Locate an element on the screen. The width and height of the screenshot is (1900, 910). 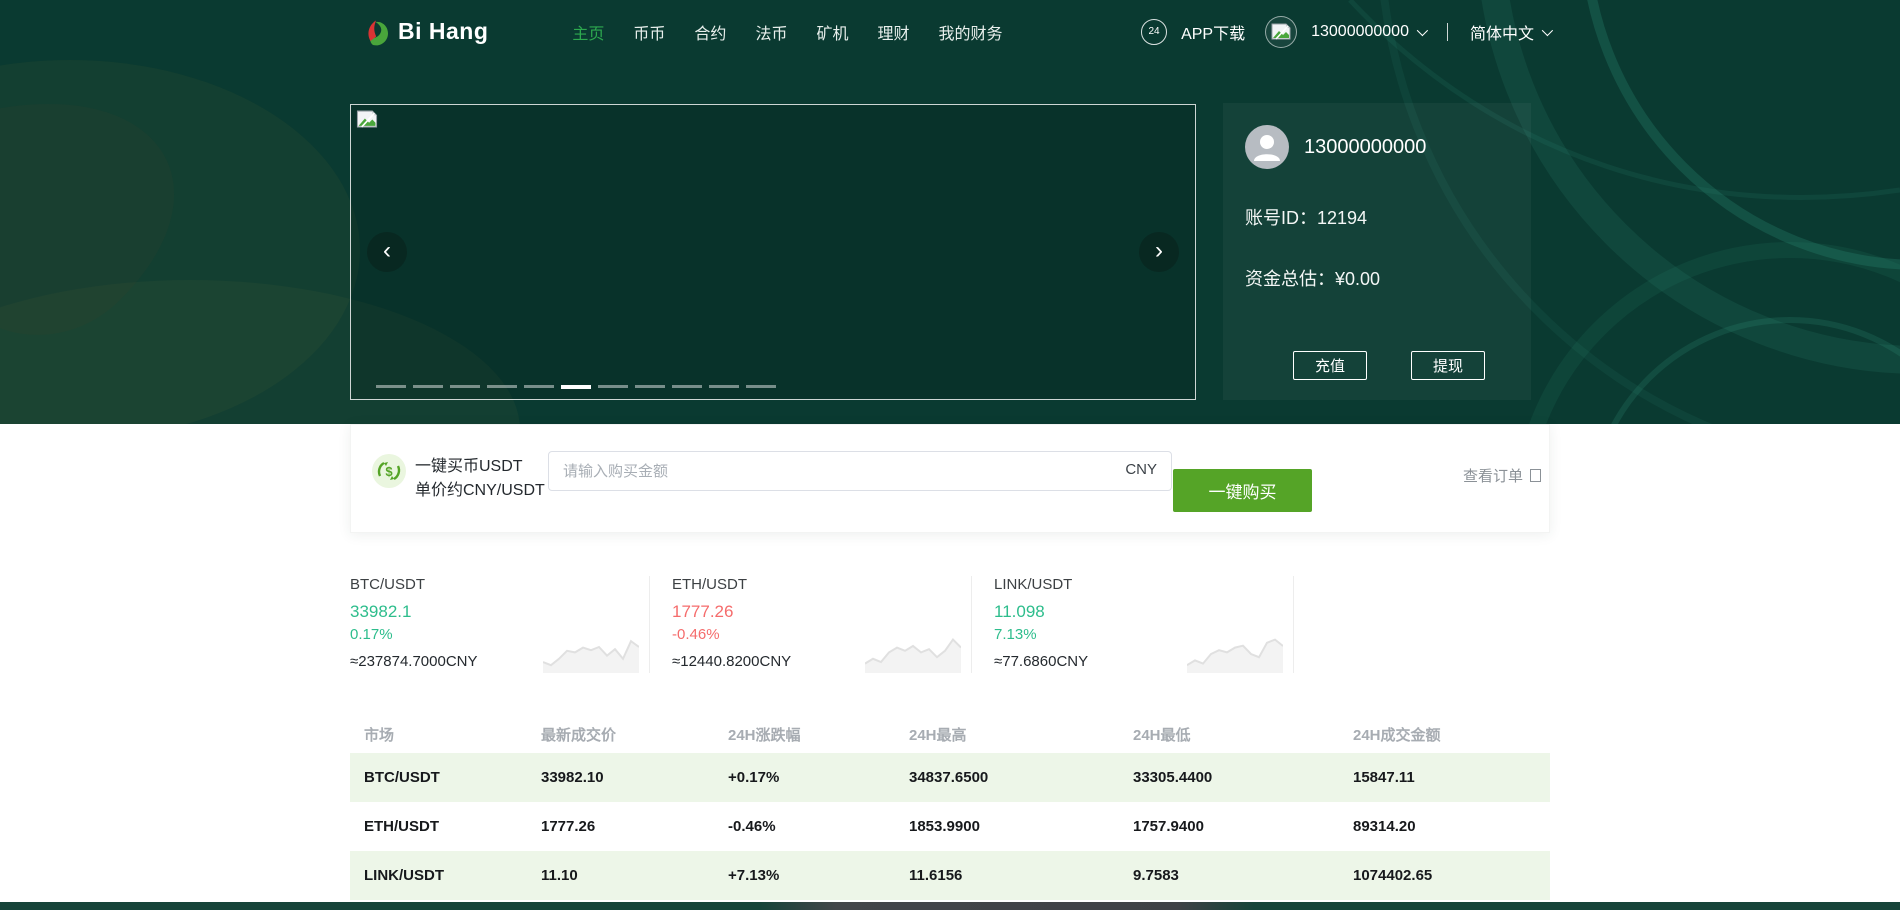
cell-market: LINK/USDT is located at coordinates (404, 875).